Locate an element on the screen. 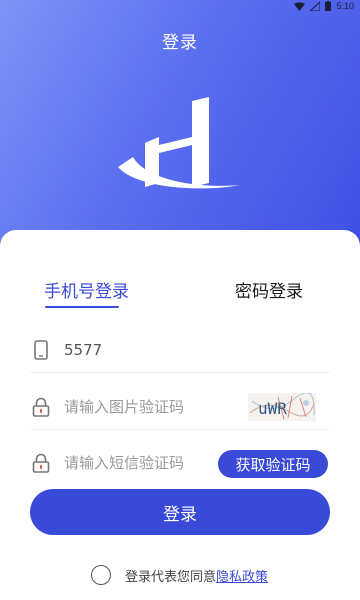 This screenshot has height=600, width=360. agreement: 登录代表您同意 隐私政策 is located at coordinates (179, 575).